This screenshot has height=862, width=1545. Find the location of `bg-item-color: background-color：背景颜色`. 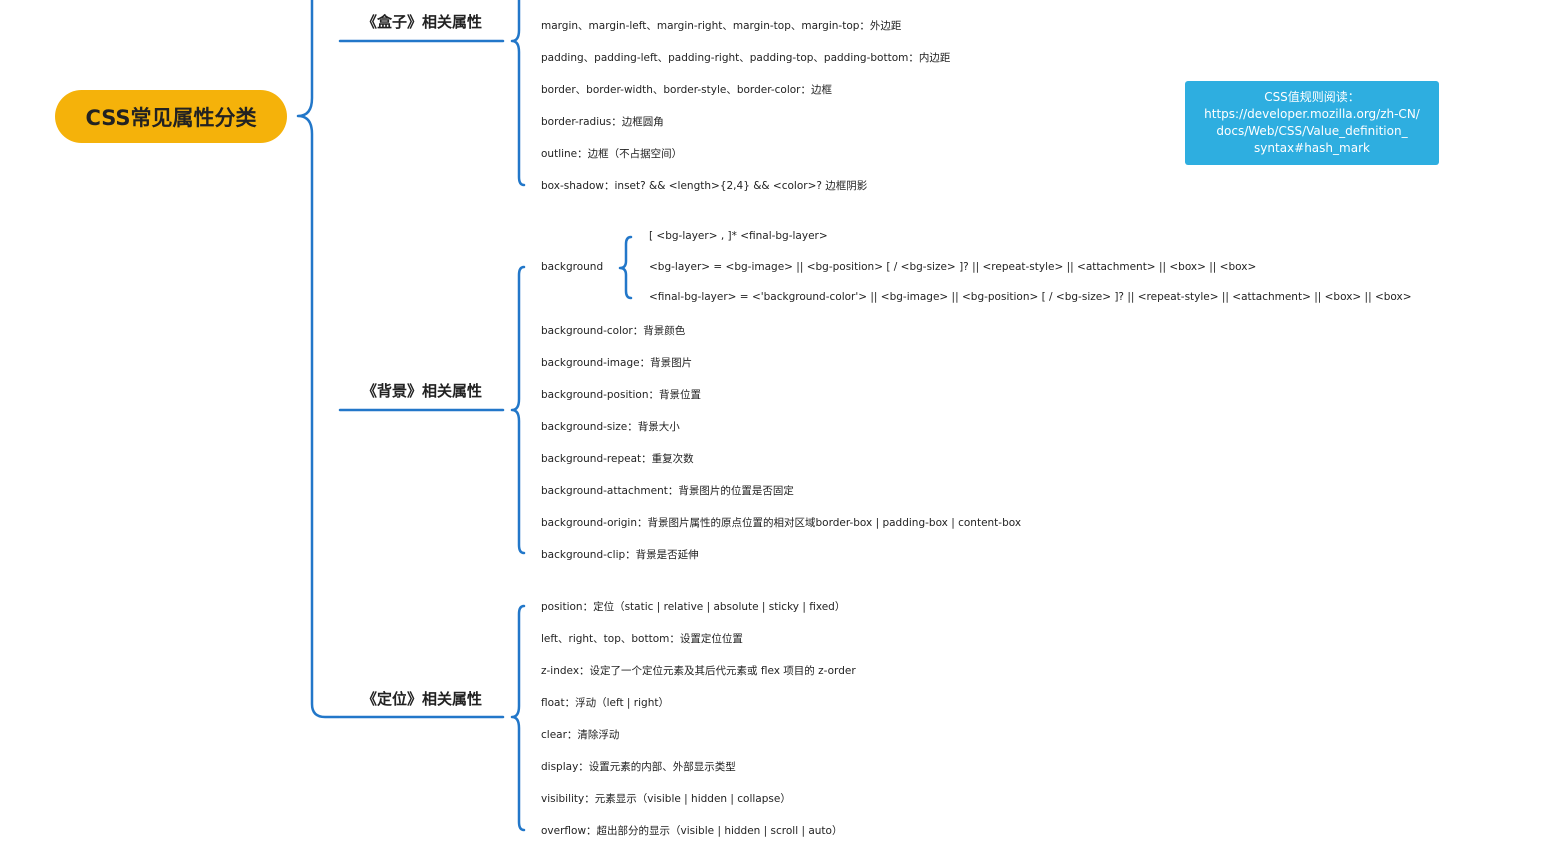

bg-item-color: background-color：背景颜色 is located at coordinates (613, 330).